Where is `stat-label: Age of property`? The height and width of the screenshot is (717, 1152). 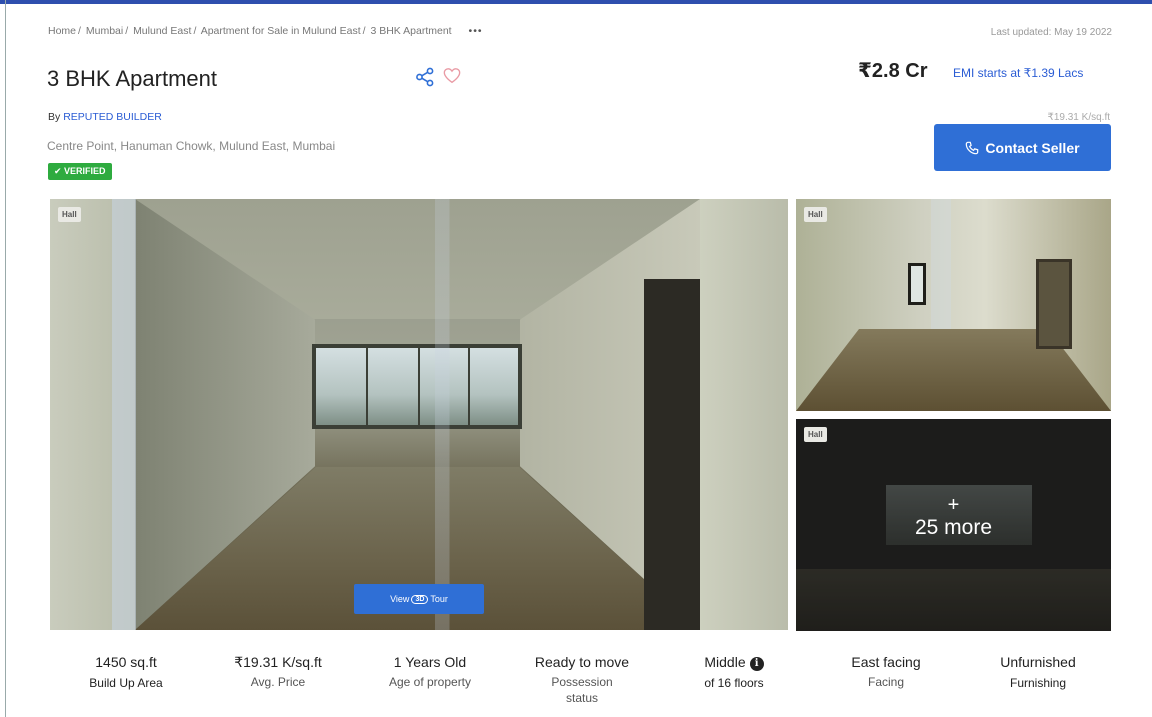
stat-label: Age of property is located at coordinates (430, 682).